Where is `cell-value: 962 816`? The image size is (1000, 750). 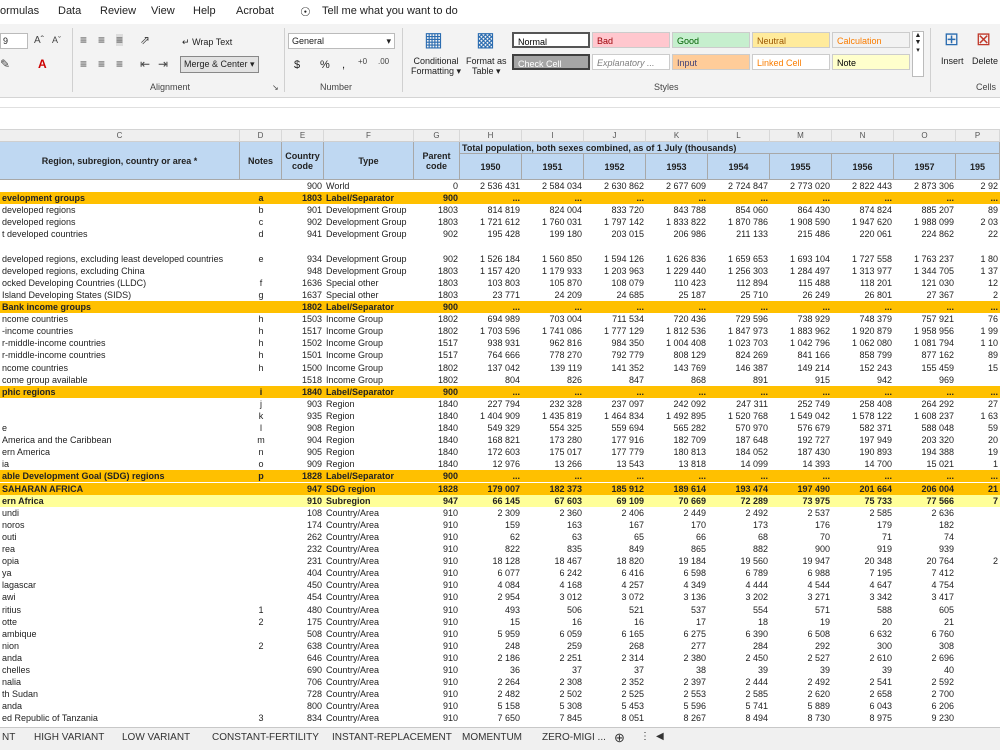
cell-value: 962 816 is located at coordinates (553, 343).